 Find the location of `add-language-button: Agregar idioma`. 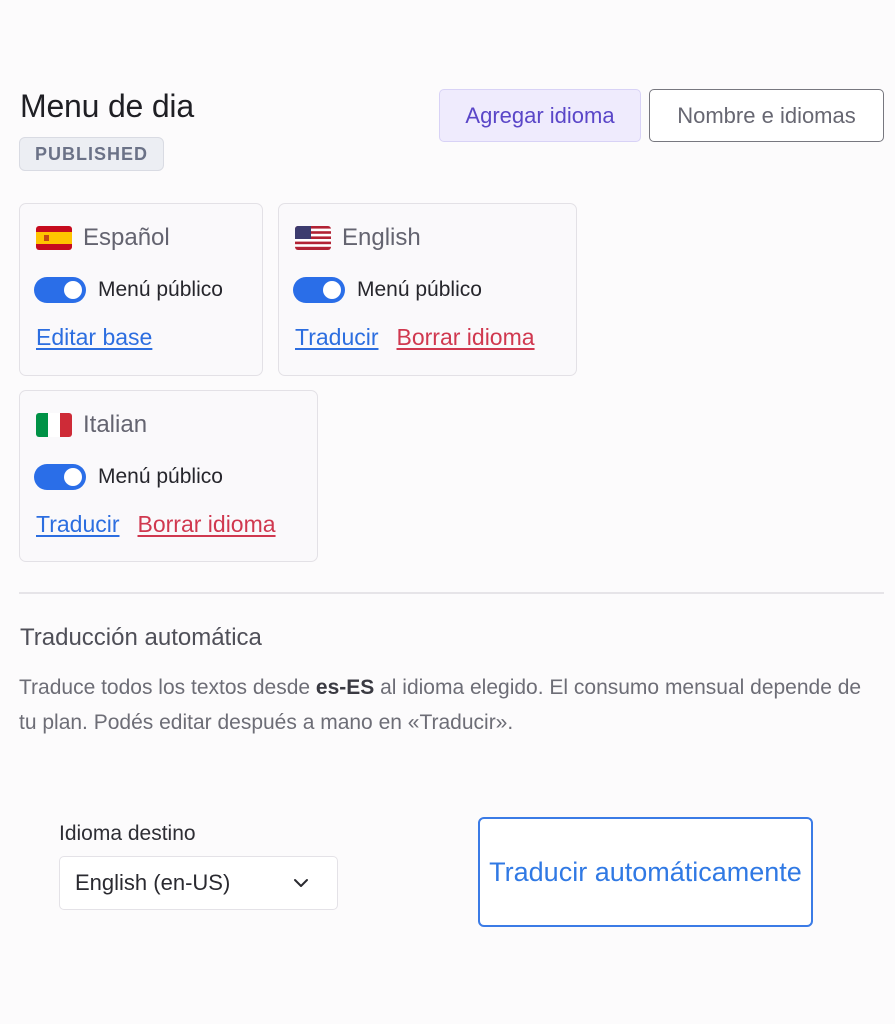

add-language-button: Agregar idioma is located at coordinates (540, 115).